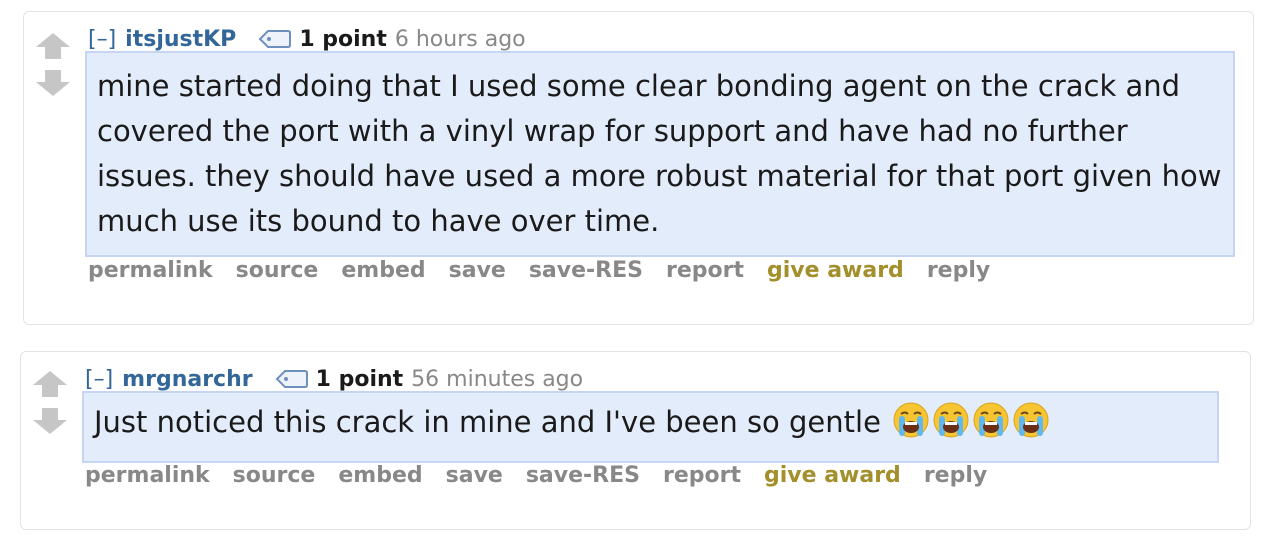 This screenshot has height=546, width=1262. I want to click on comment-tagline: [–] itsjustKP 1 point 6 hours ago, so click(307, 39).